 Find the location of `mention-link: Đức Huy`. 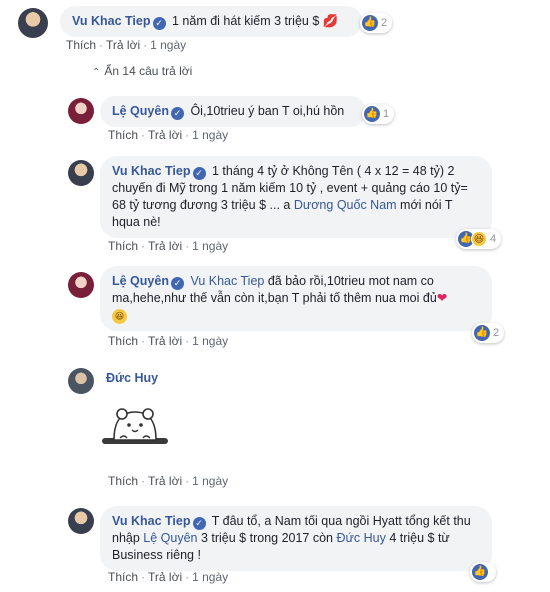

mention-link: Đức Huy is located at coordinates (360, 538).